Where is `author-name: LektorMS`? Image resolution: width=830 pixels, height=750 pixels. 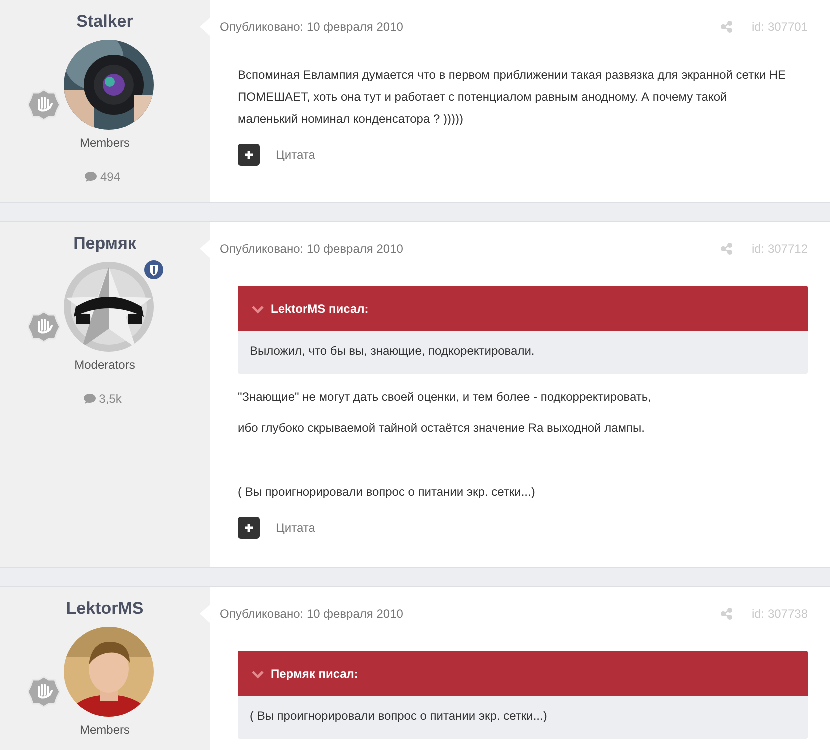 author-name: LektorMS is located at coordinates (105, 609).